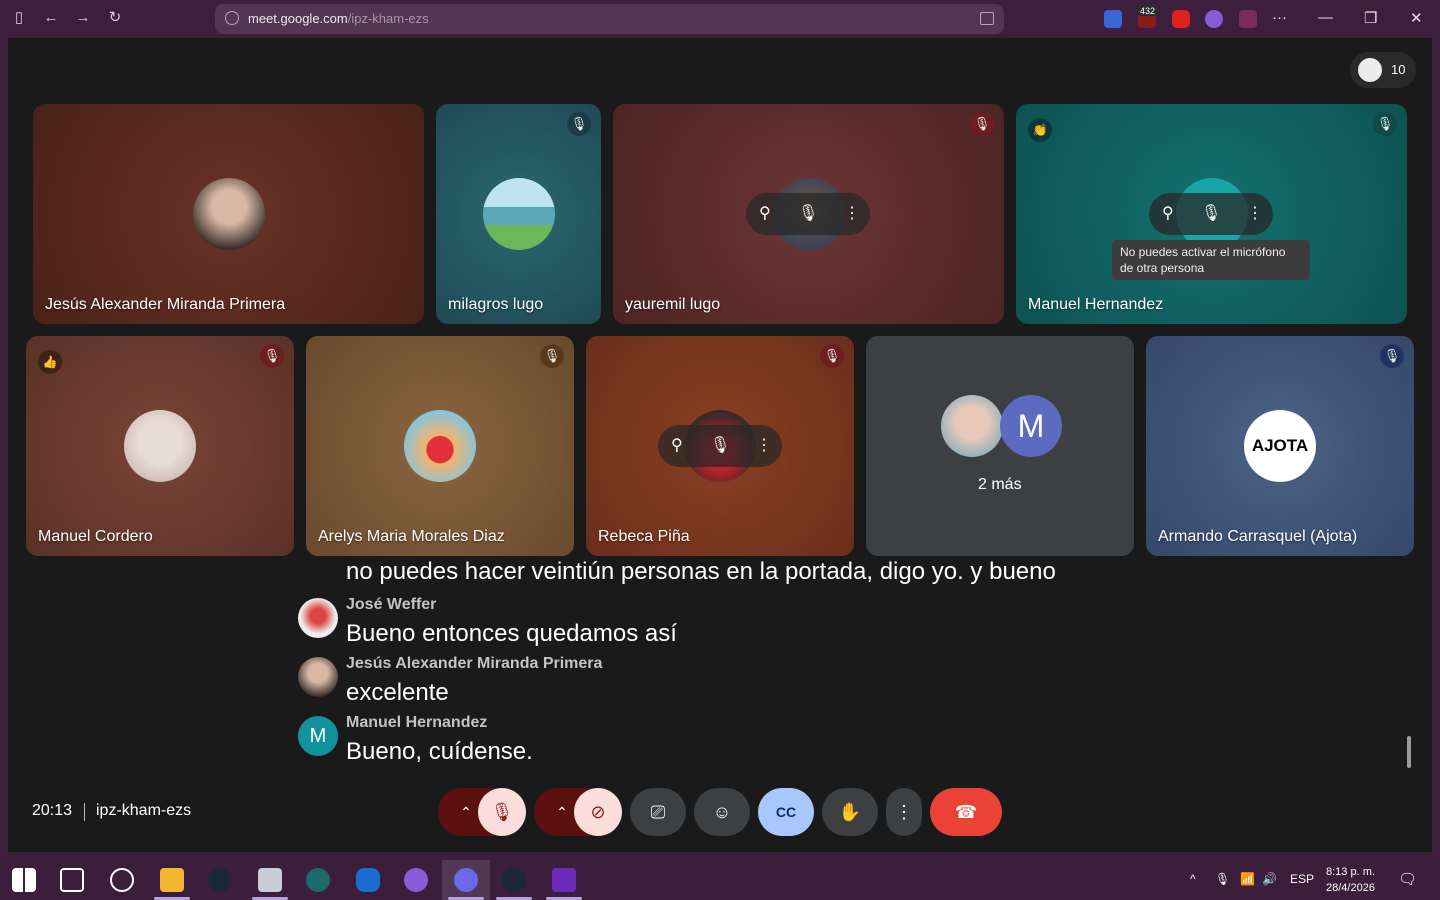 The height and width of the screenshot is (900, 1440). What do you see at coordinates (720, 880) in the screenshot?
I see `windows-taskbar: ^ 🎙 📶 🔊 ESP 8:13 p. m. 28/4/2026 🗨` at bounding box center [720, 880].